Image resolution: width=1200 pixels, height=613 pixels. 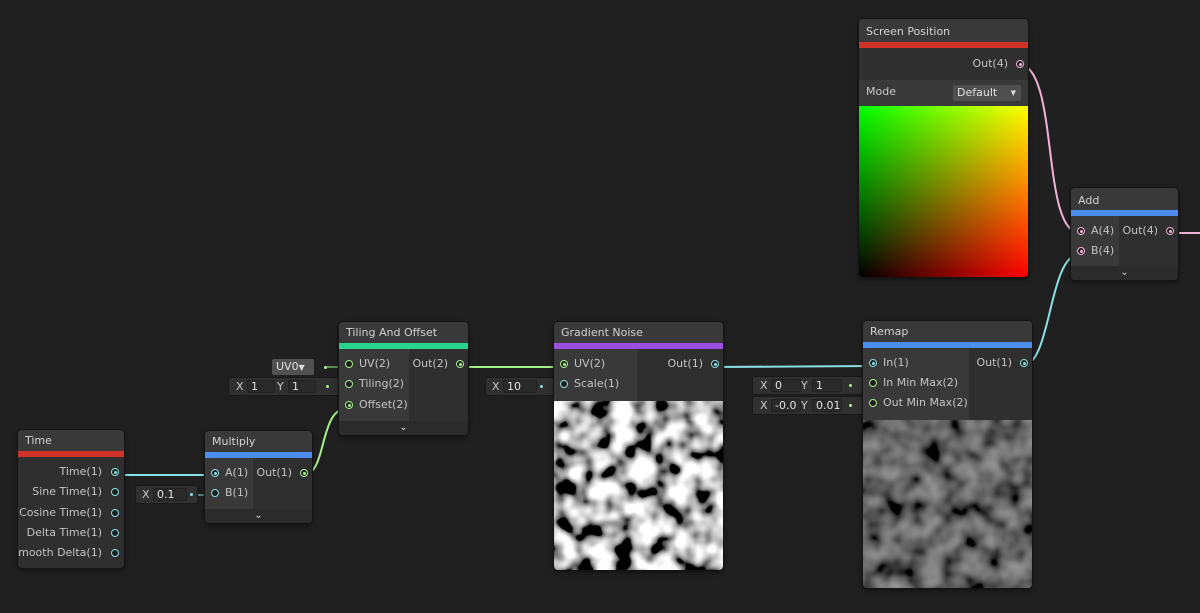 I want to click on gradient-noise-node: Gradient Noise UV(2) Scale(1) Out(1), so click(x=638, y=446).